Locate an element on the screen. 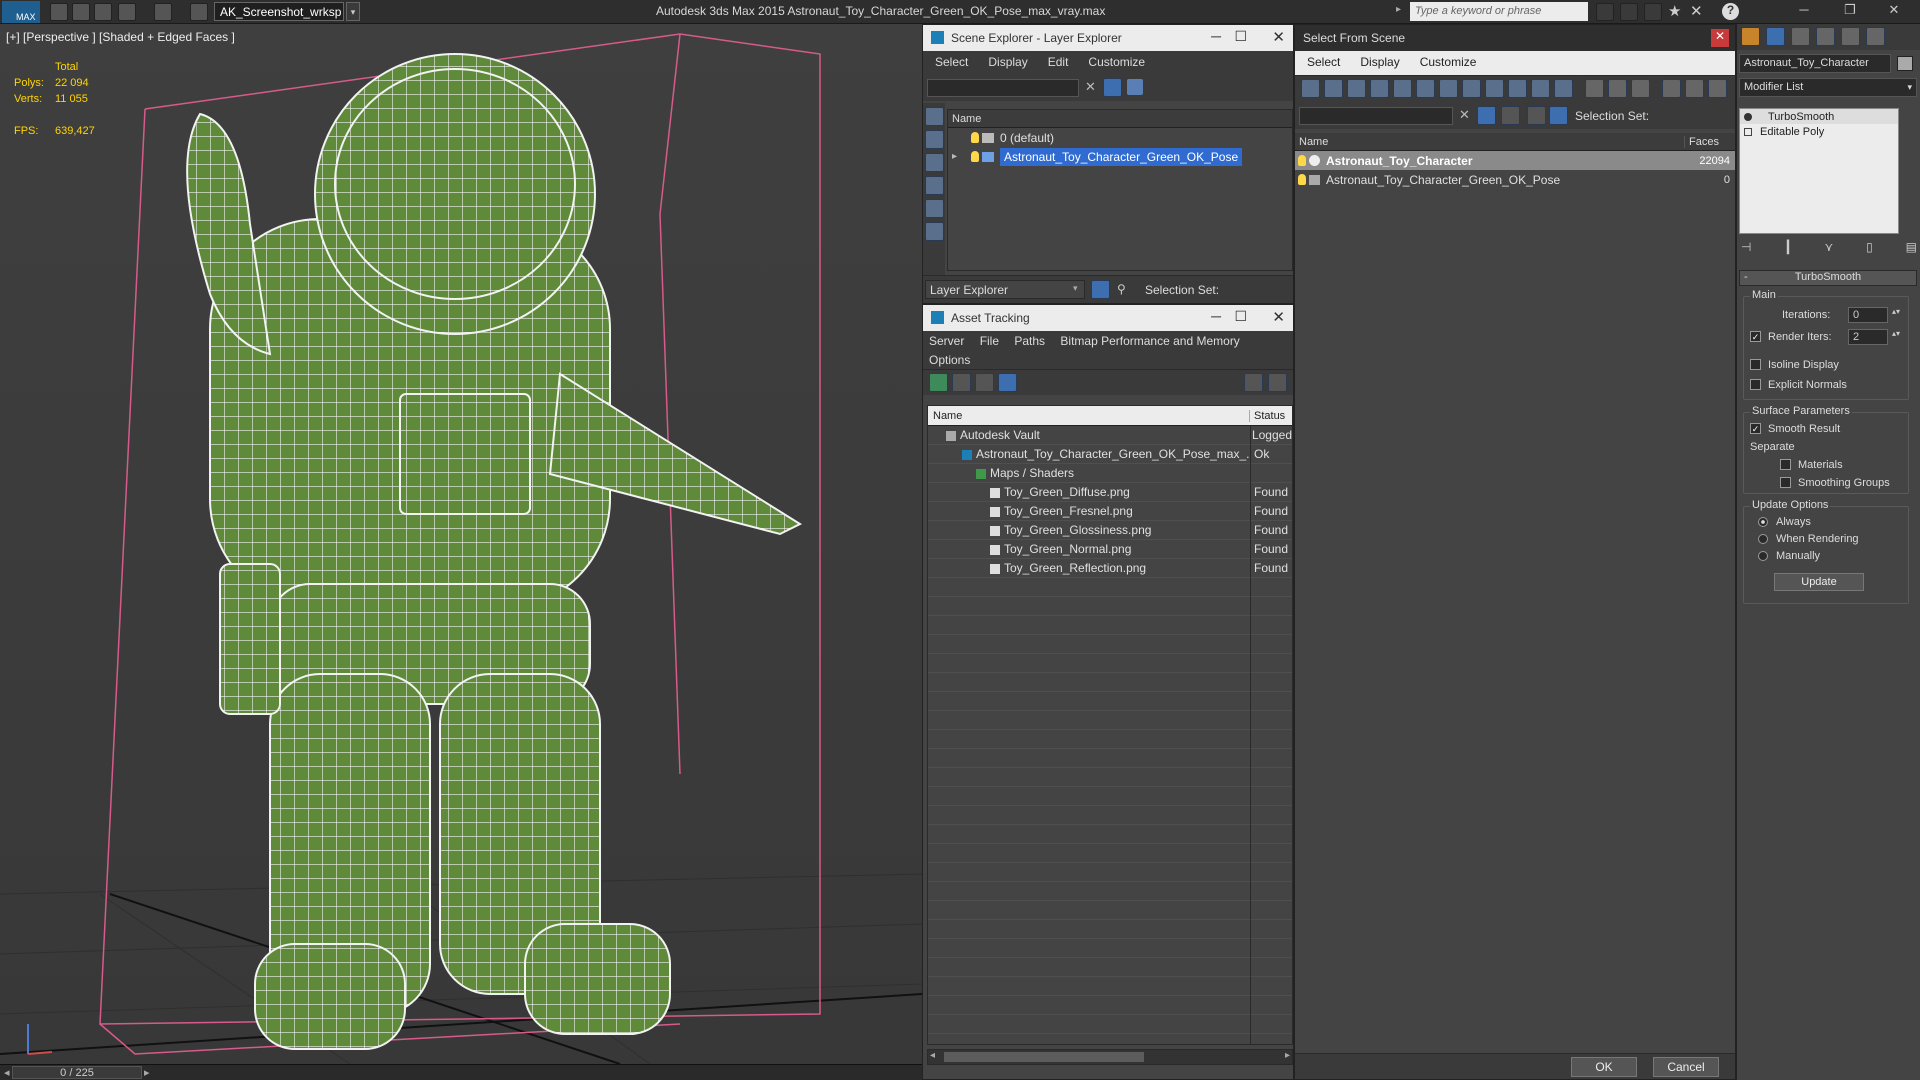  geometry-filter-icon is located at coordinates (1310, 88).